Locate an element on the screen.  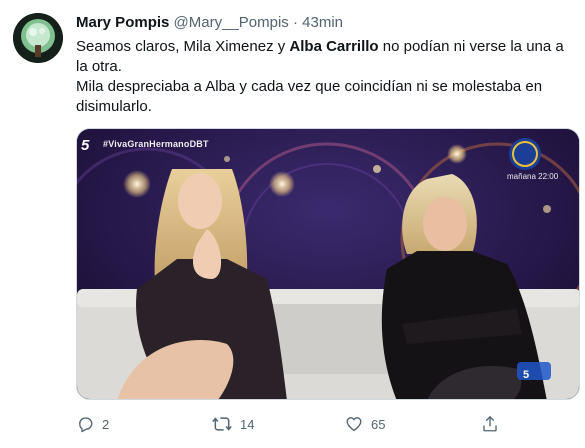
like-button: 65 is located at coordinates (365, 424).